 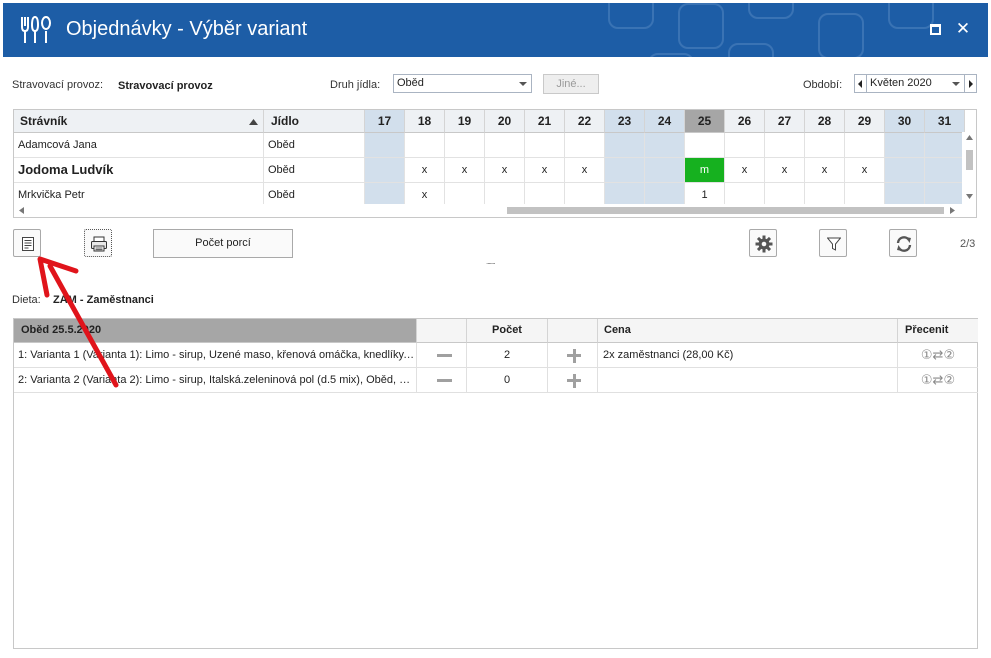 What do you see at coordinates (314, 121) in the screenshot?
I see `column-header-jidlo: Jídlo` at bounding box center [314, 121].